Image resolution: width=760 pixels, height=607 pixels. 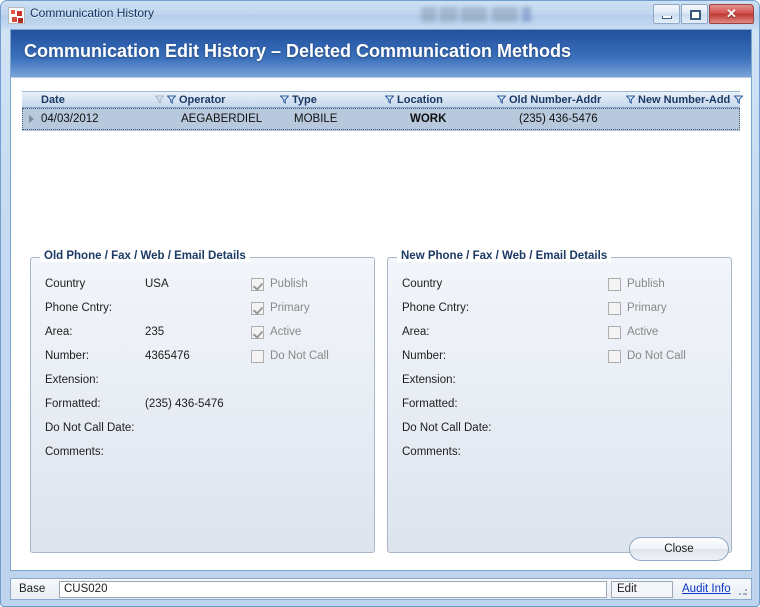 I want to click on new-field-do-not-call-date: Do Not Call Date:, so click(x=452, y=428).